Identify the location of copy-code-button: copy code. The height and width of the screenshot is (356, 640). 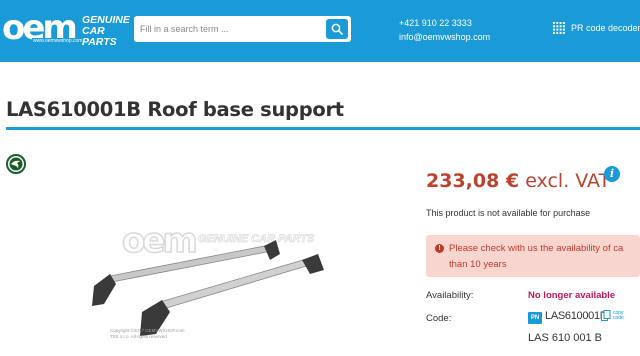
(612, 315).